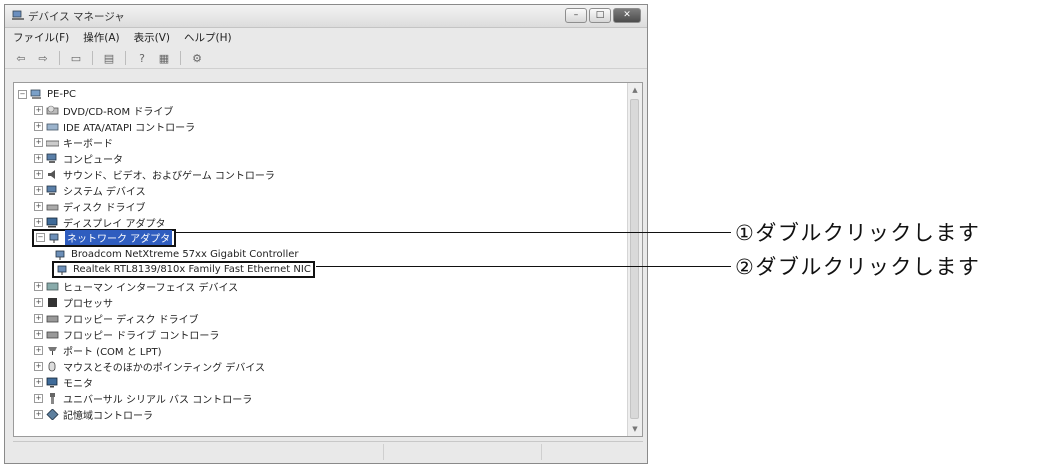 This screenshot has height=468, width=1051. What do you see at coordinates (208, 37) in the screenshot?
I see `menu-help: ヘルプ(H)` at bounding box center [208, 37].